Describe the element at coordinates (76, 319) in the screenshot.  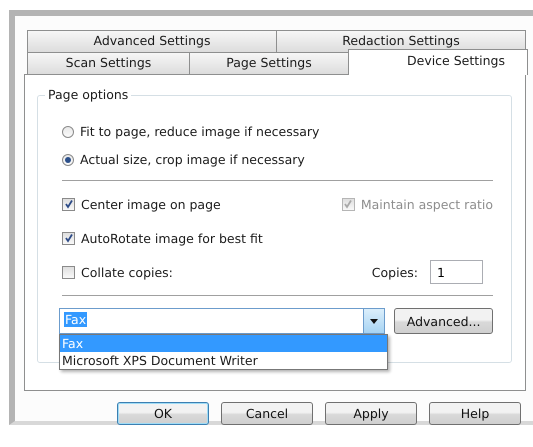
I see `selected-text: Fax` at that location.